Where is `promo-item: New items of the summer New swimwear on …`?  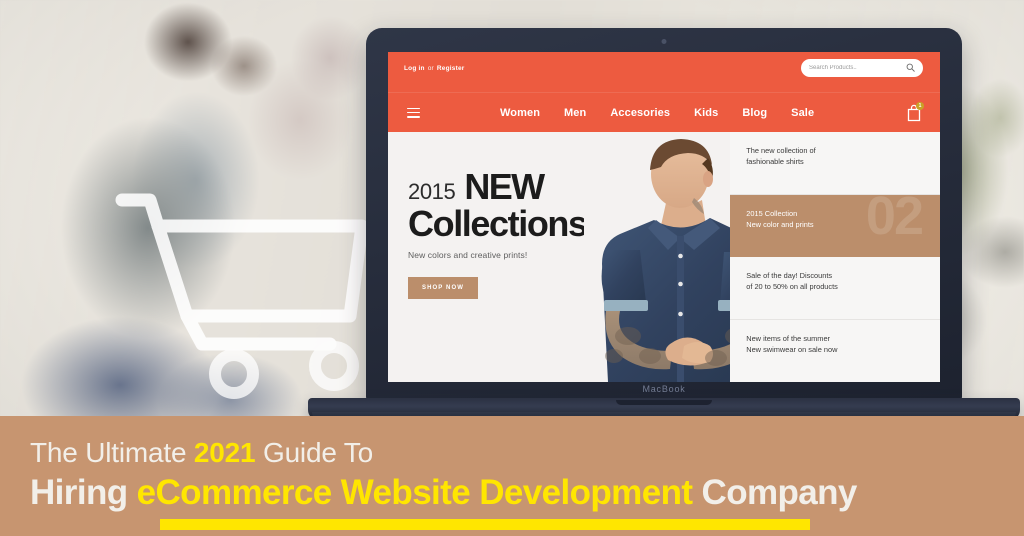 promo-item: New items of the summer New swimwear on … is located at coordinates (835, 351).